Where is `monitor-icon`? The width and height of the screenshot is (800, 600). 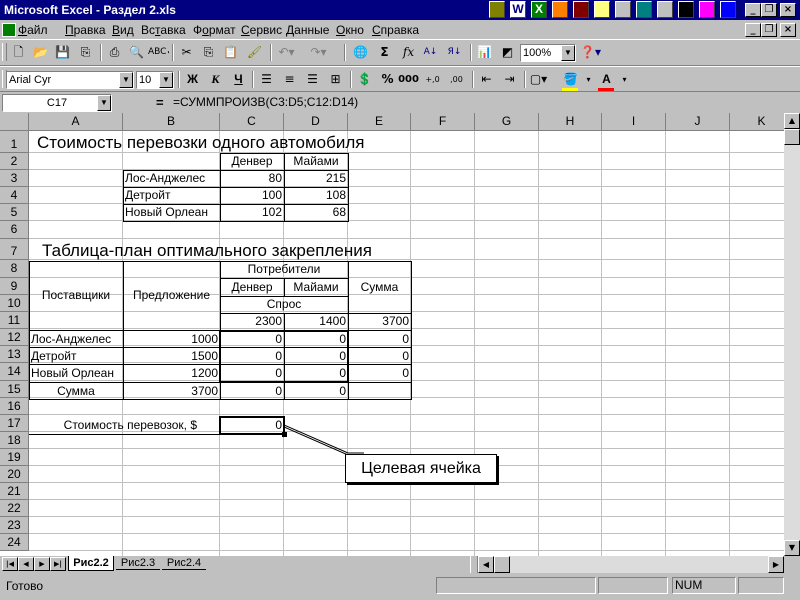 monitor-icon is located at coordinates (686, 9).